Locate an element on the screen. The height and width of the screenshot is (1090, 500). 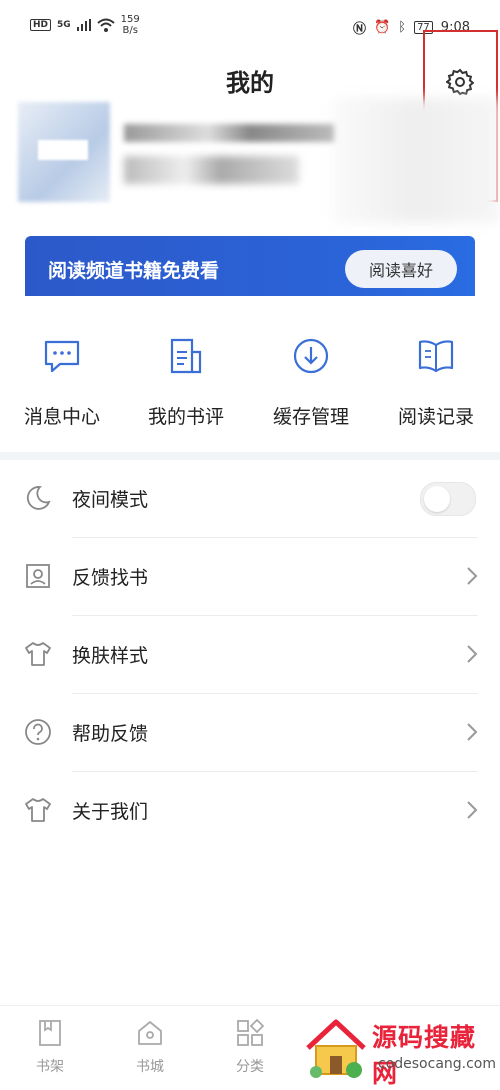
menu-item-label: 反馈找书 is located at coordinates (110, 578).